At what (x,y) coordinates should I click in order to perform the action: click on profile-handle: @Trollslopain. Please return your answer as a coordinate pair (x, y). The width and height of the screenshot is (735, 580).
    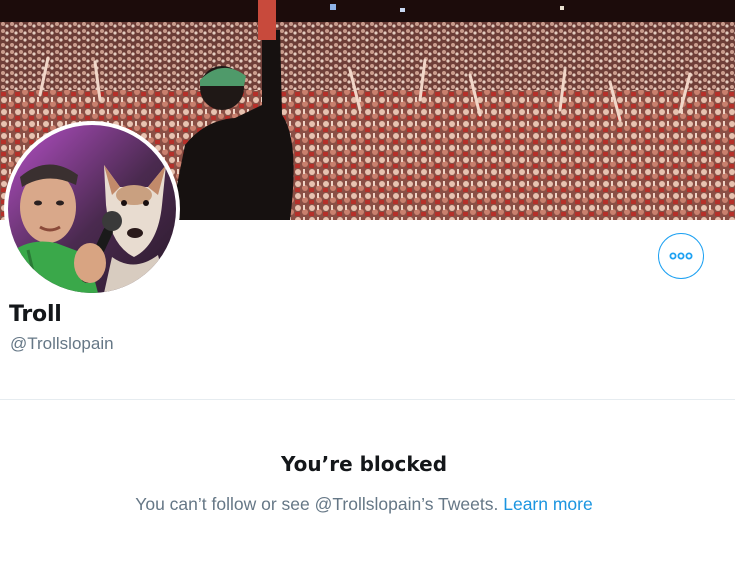
    Looking at the image, I should click on (62, 343).